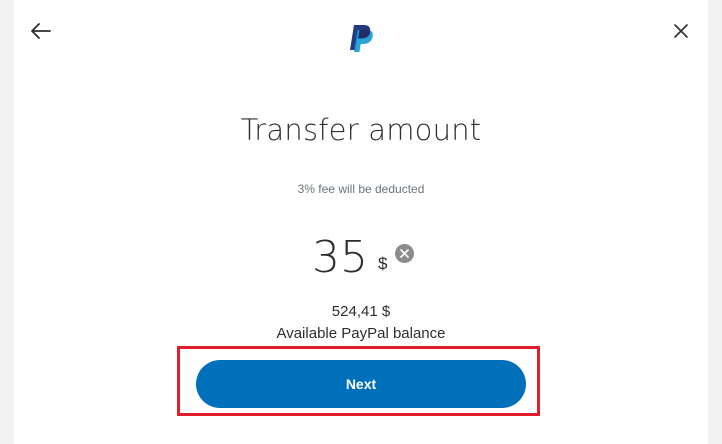 The width and height of the screenshot is (722, 444). I want to click on page-title: Transfer amount, so click(361, 130).